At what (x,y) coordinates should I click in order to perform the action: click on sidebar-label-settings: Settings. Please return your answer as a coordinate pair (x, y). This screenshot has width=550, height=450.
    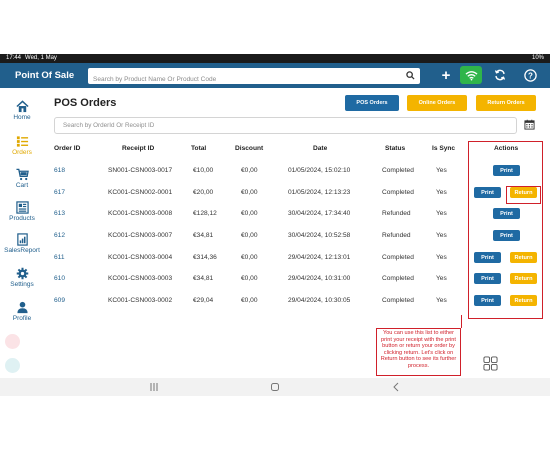
    Looking at the image, I should click on (22, 284).